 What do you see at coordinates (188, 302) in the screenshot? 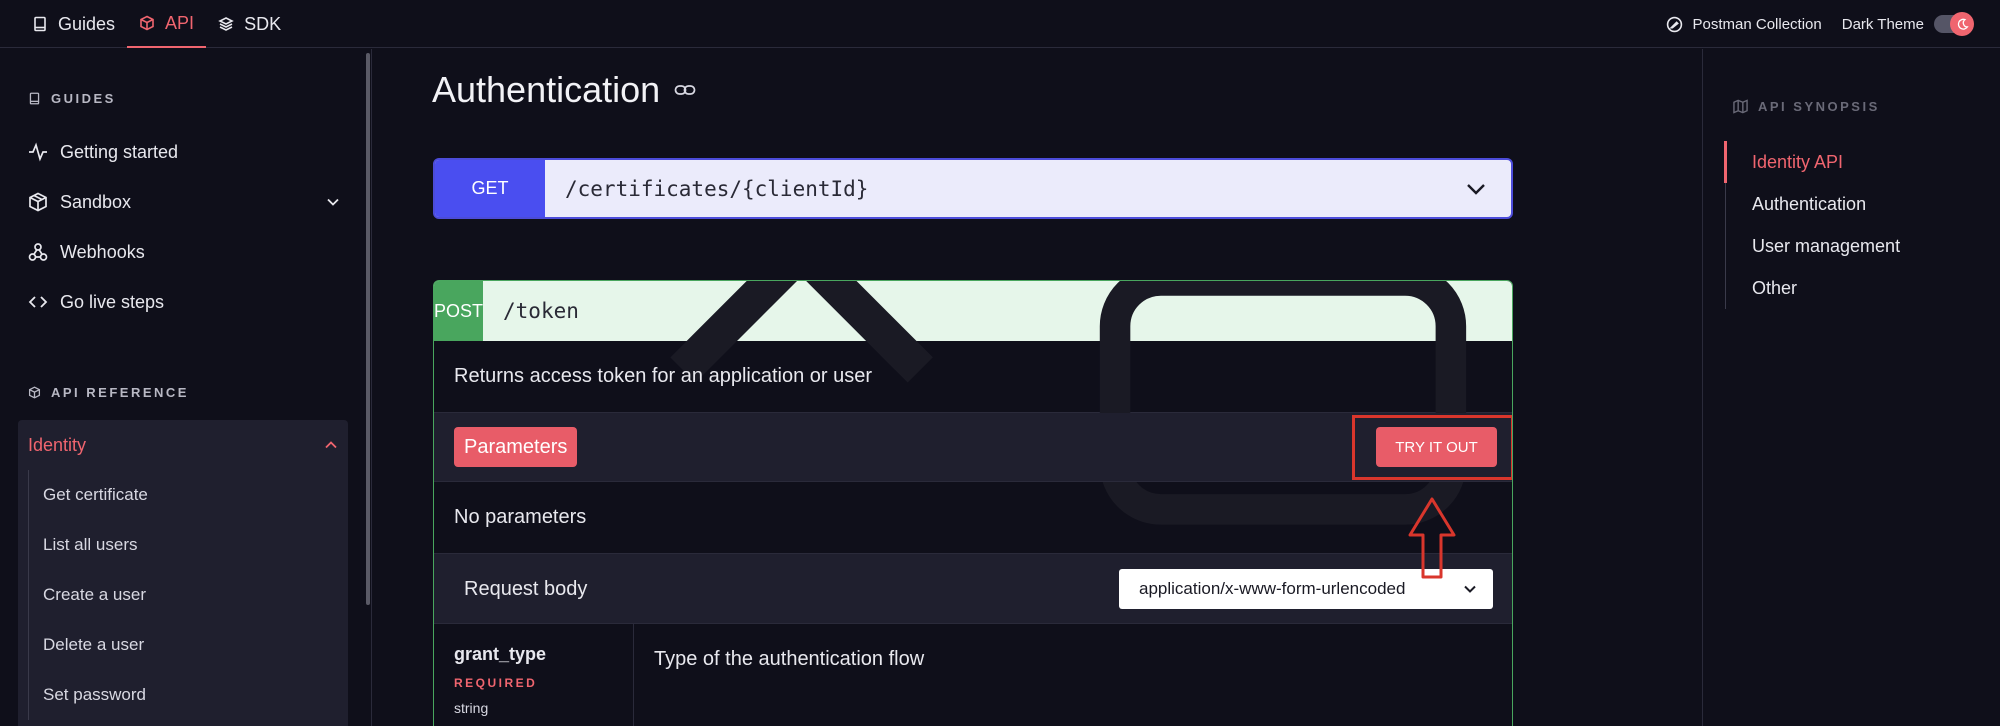
I see `sidebar-item-go-live-steps: Go live steps` at bounding box center [188, 302].